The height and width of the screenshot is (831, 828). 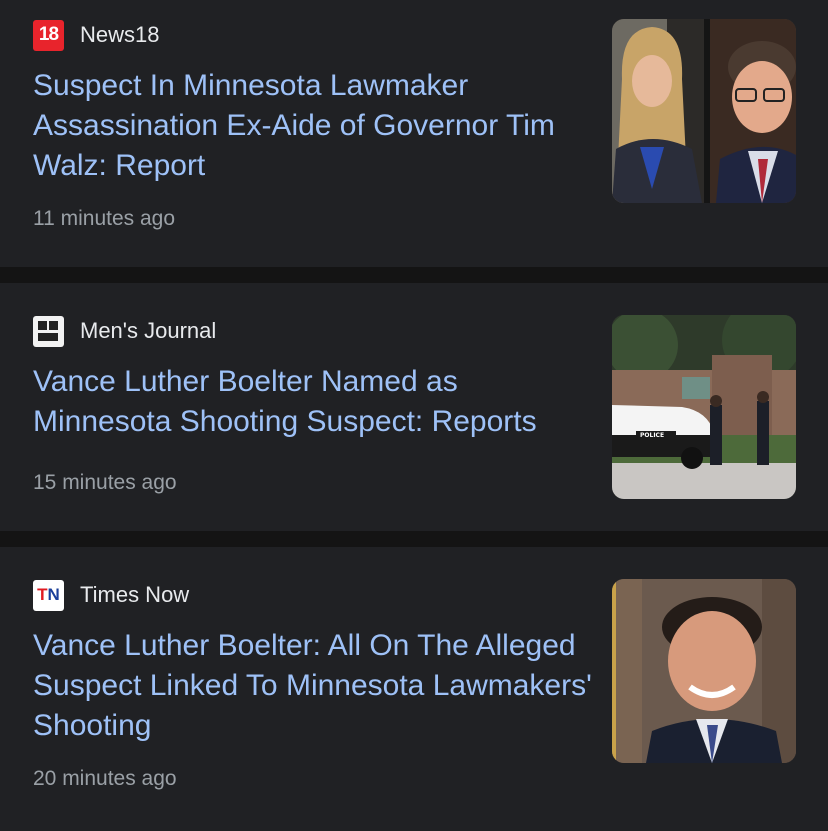 I want to click on mens-journal-logo-icon, so click(x=48, y=331).